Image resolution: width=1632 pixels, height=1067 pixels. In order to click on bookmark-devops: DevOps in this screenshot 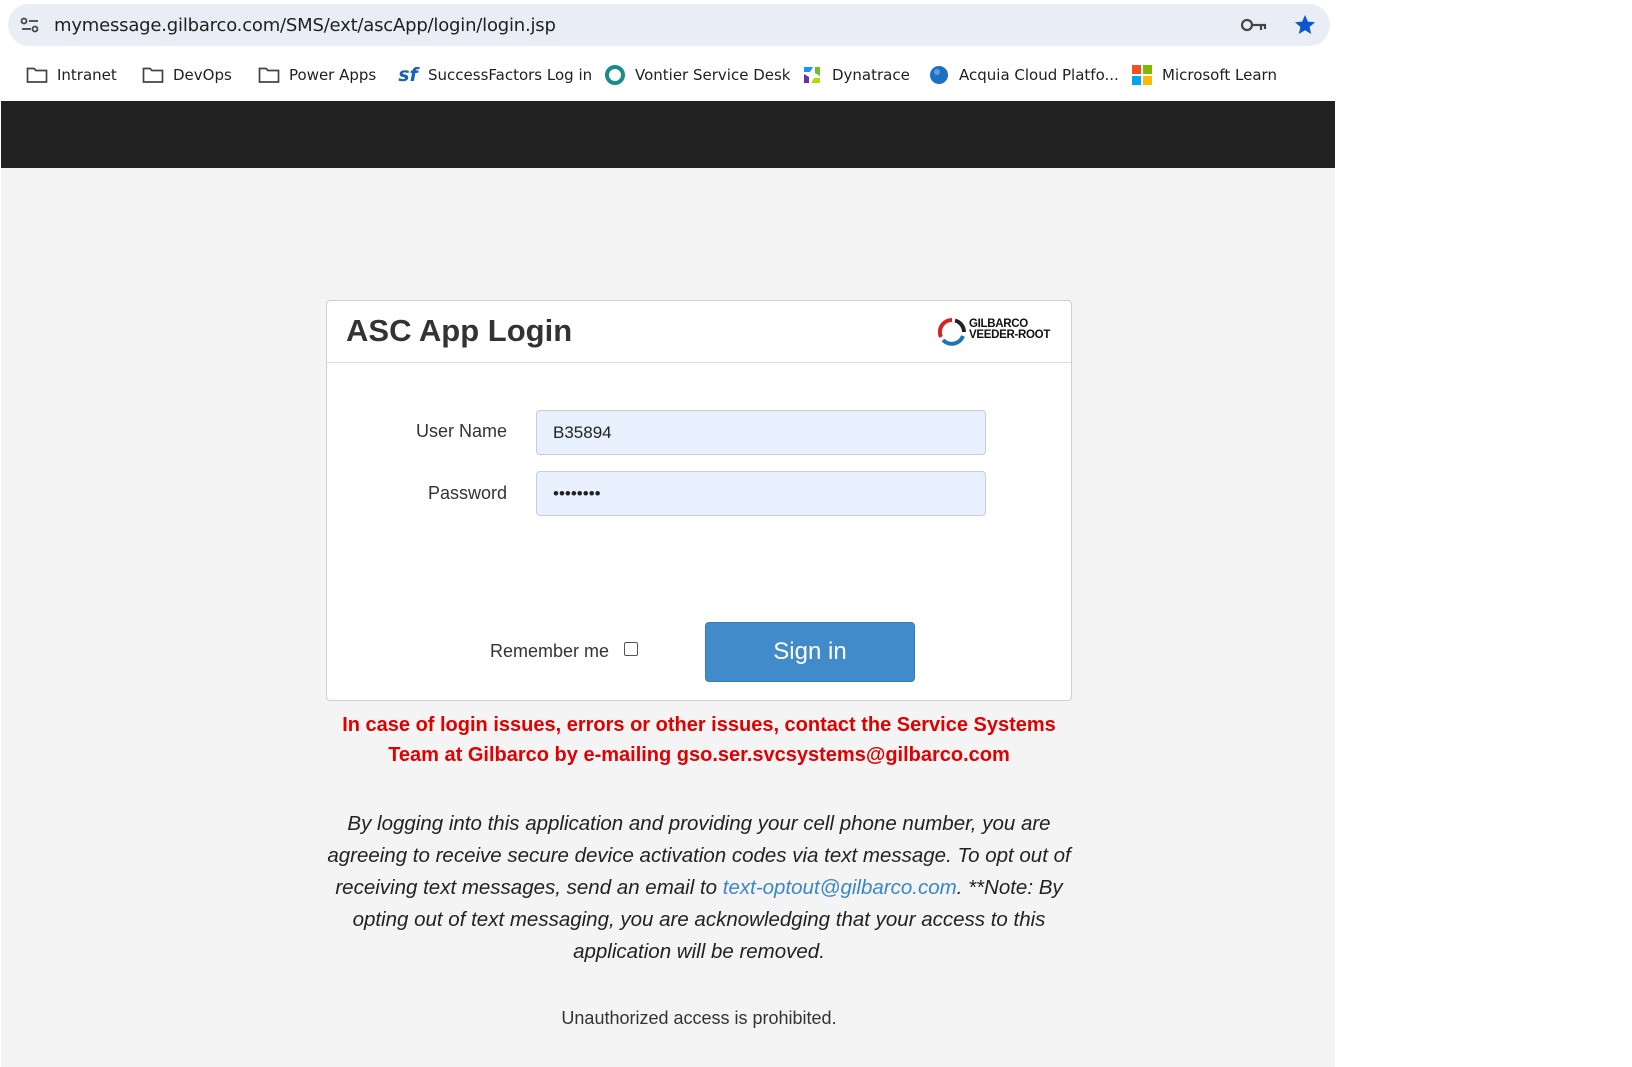, I will do `click(187, 75)`.